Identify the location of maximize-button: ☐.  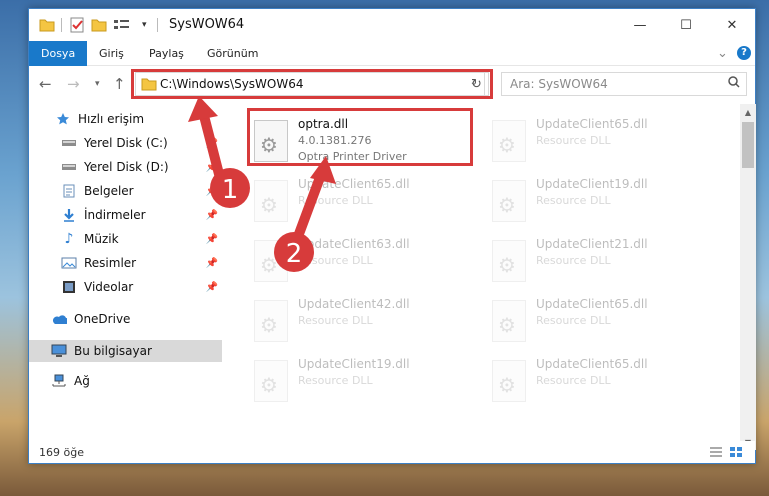
(686, 25).